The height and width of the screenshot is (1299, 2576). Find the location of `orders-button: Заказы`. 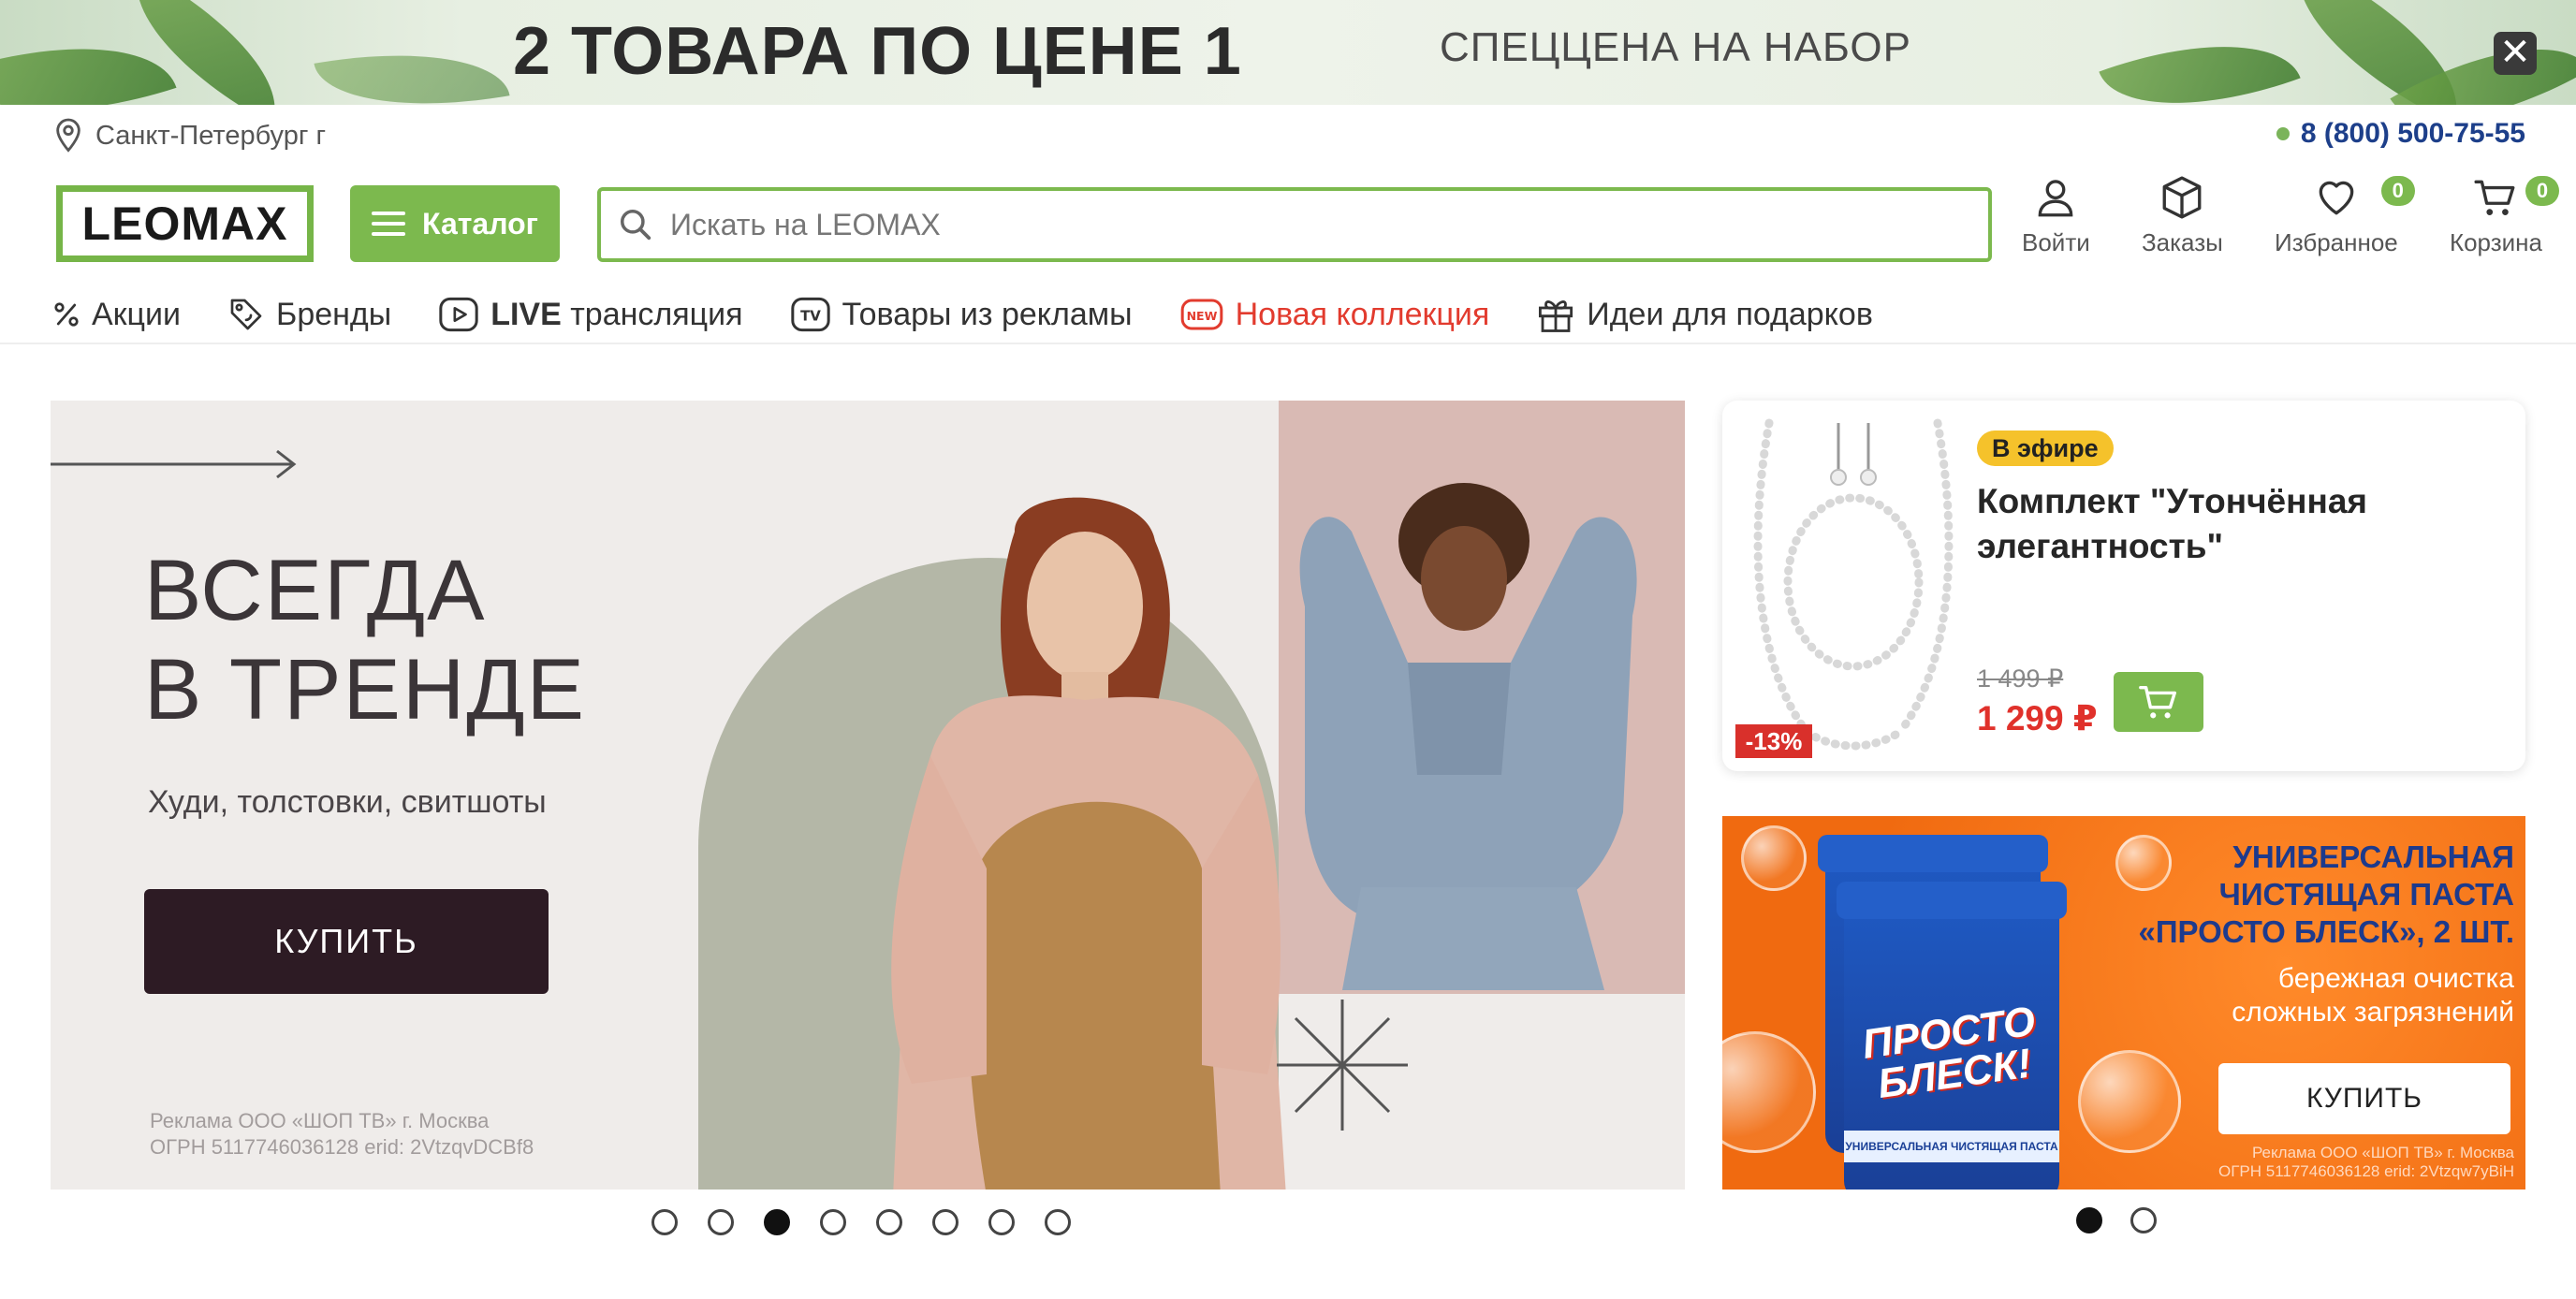

orders-button: Заказы is located at coordinates (2183, 221).